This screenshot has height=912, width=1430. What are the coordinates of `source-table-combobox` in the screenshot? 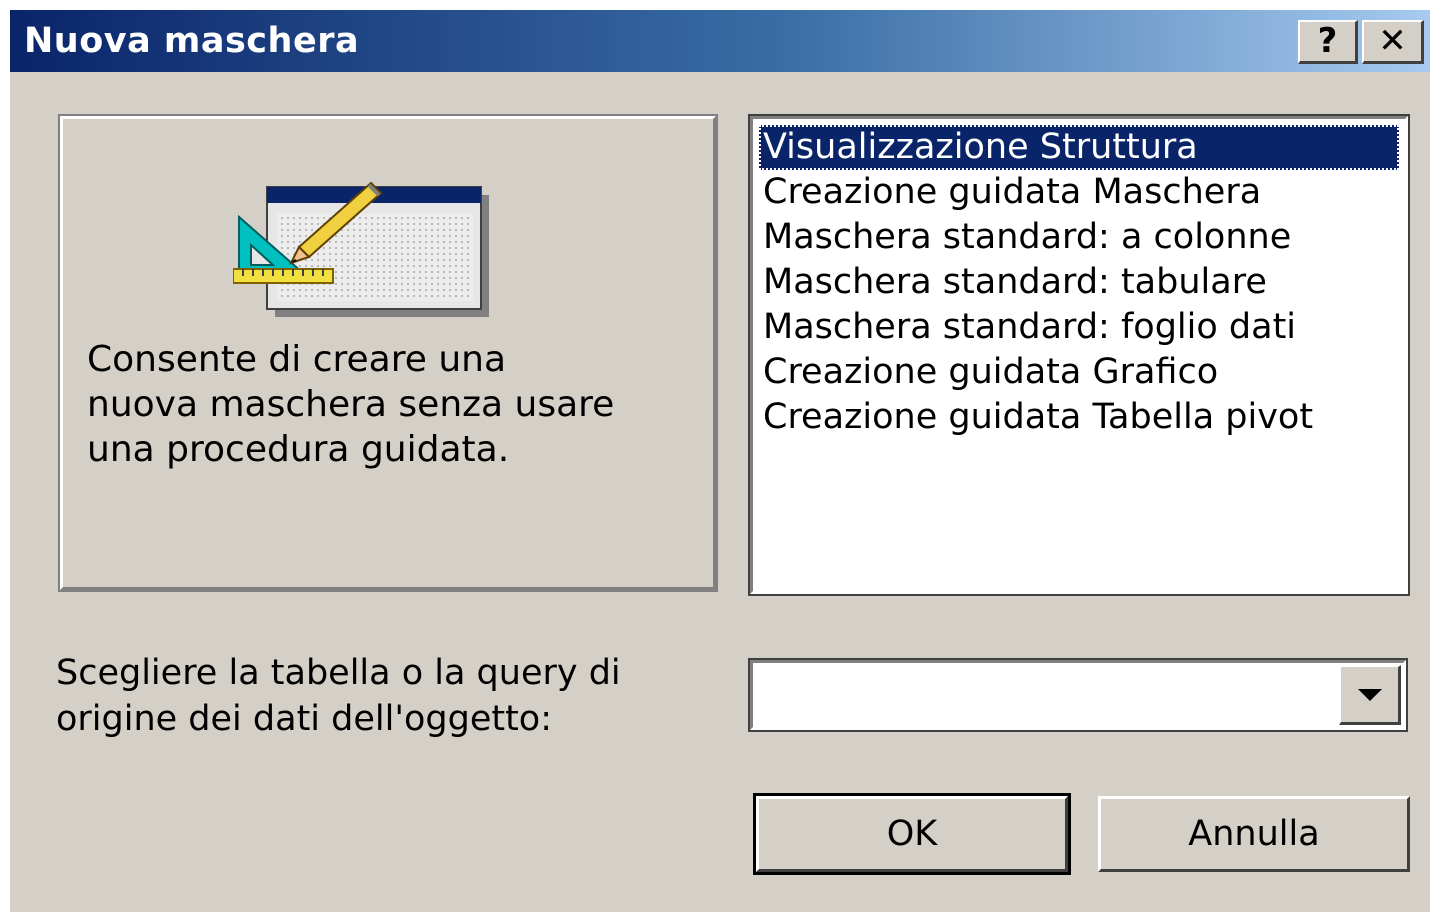 It's located at (1078, 695).